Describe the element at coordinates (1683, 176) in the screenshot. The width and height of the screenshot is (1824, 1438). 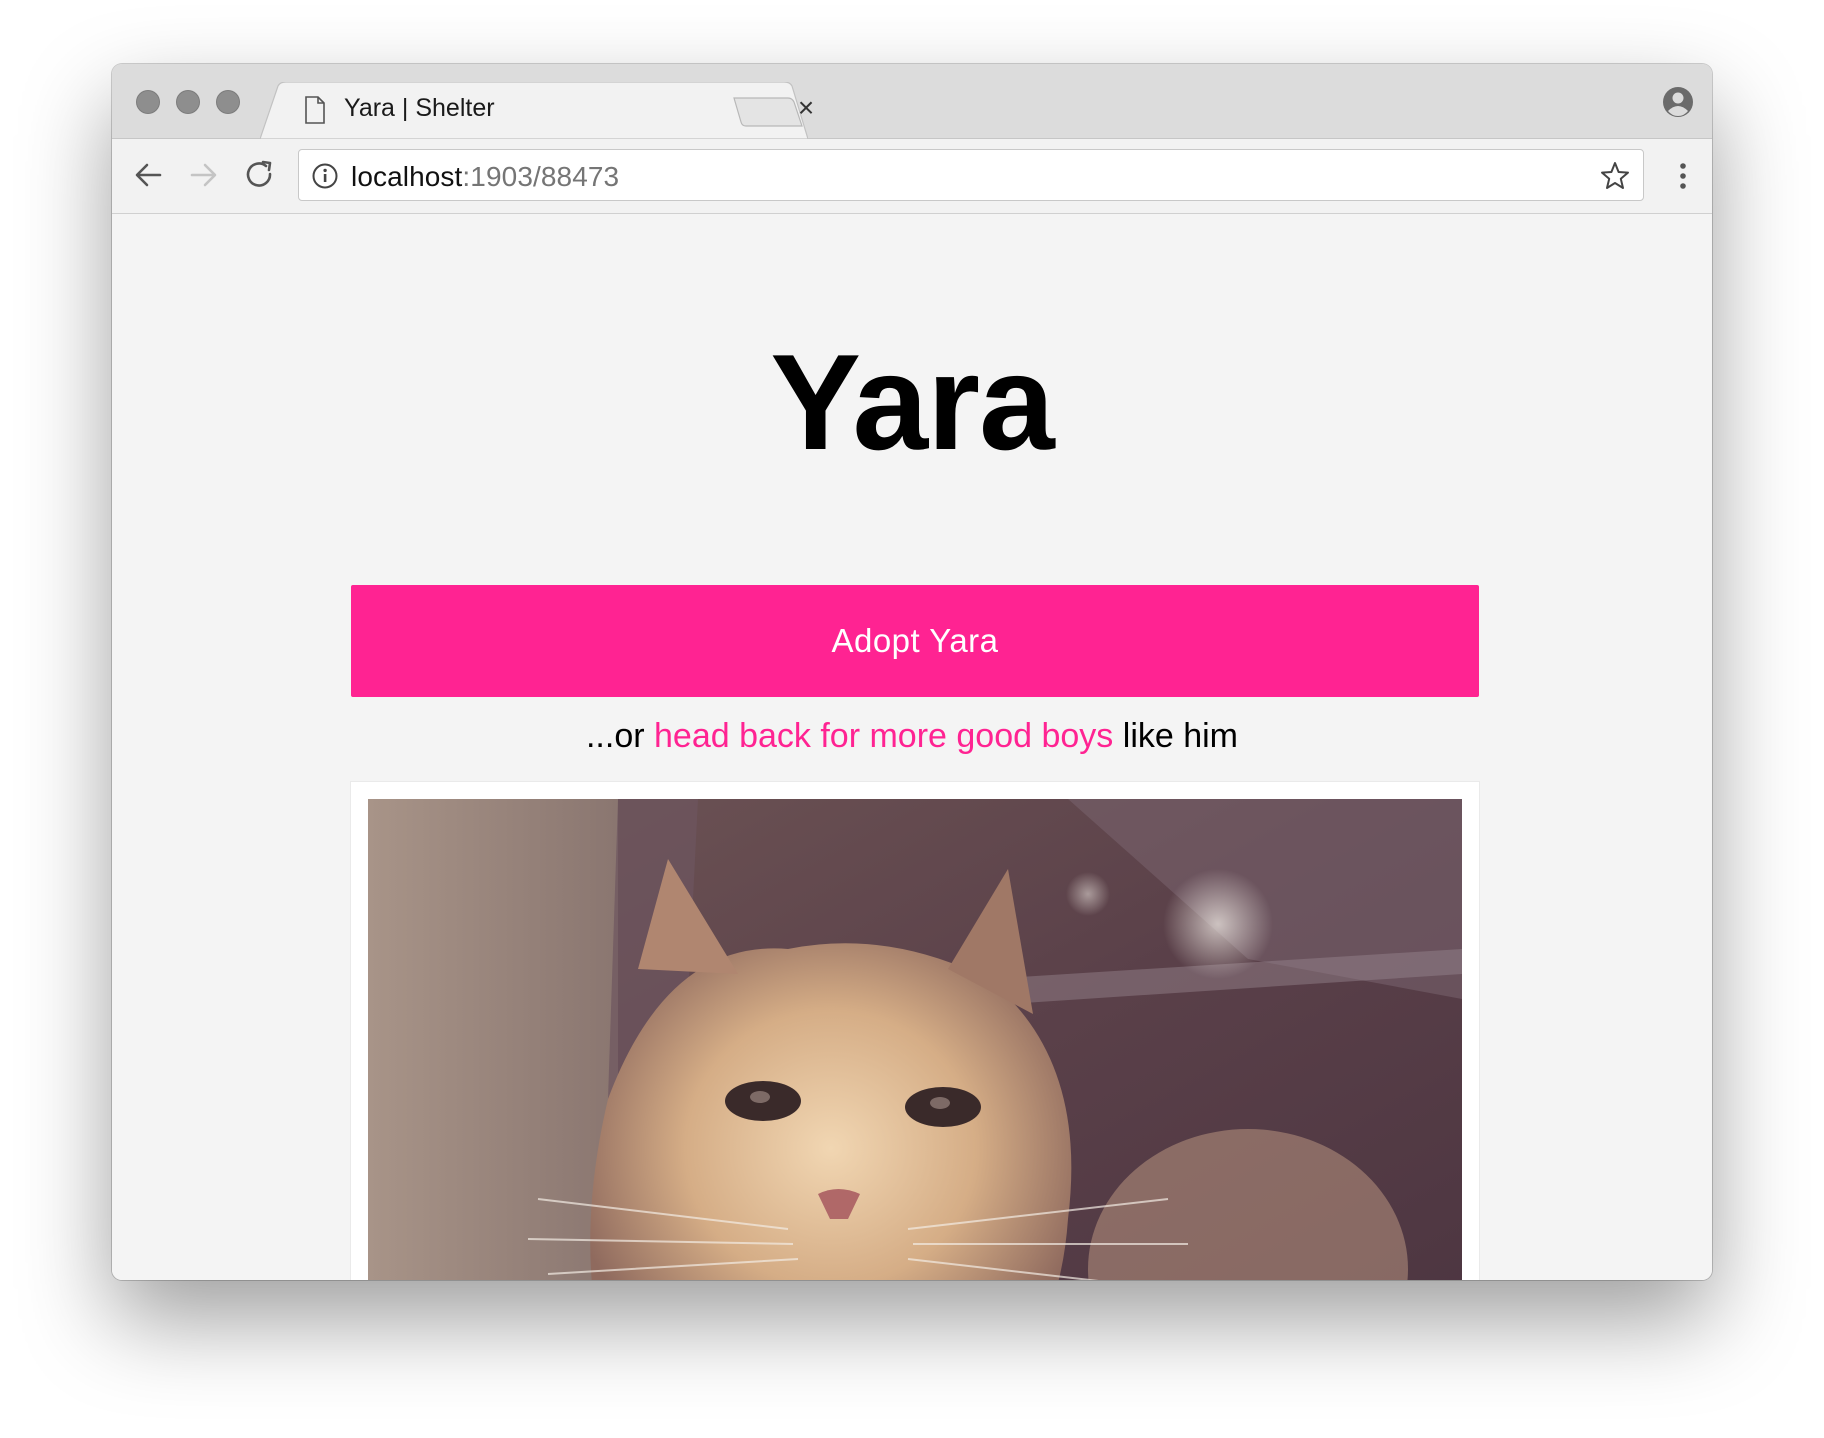
I see `kebab-menu-icon` at that location.